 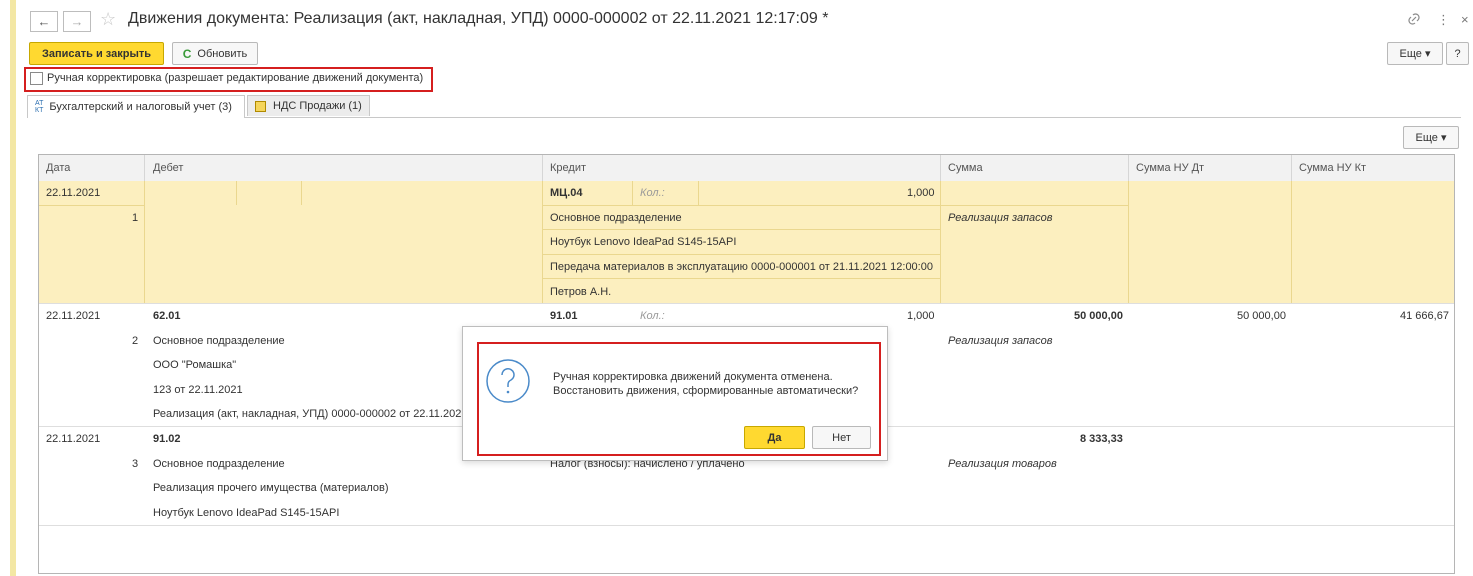 I want to click on more-button: Еще ▾, so click(x=1415, y=53).